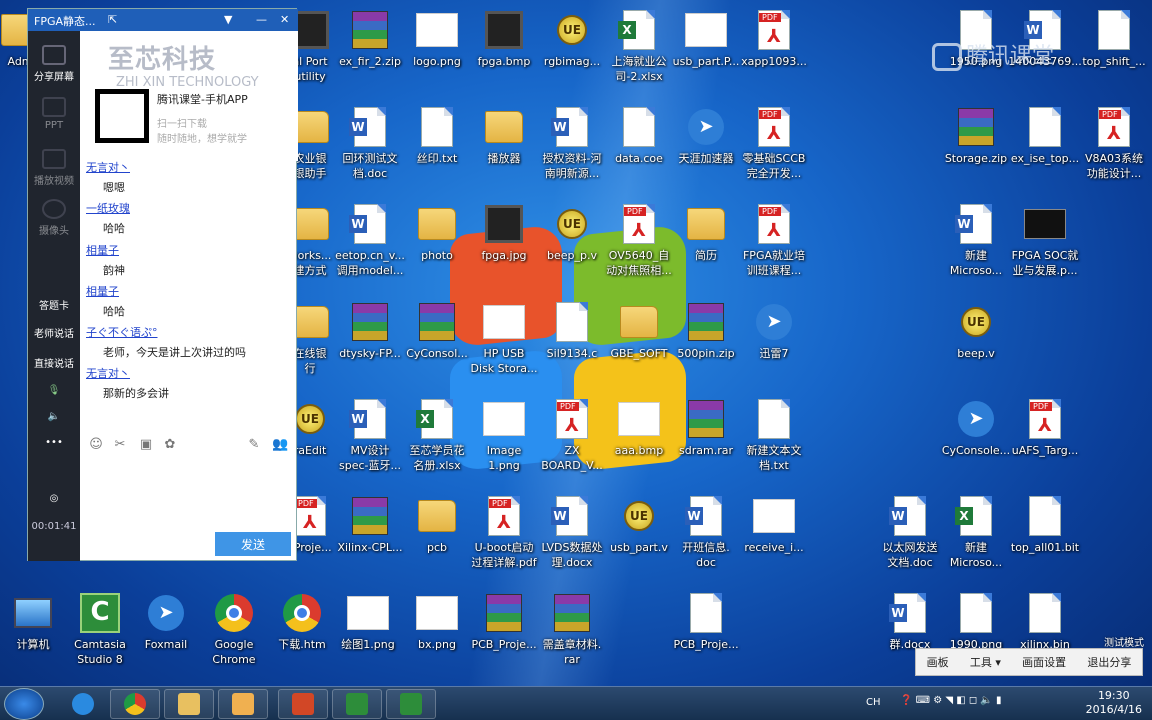 This screenshot has width=1152, height=720. What do you see at coordinates (136, 394) in the screenshot?
I see `chat-text: 那新的多会讲` at bounding box center [136, 394].